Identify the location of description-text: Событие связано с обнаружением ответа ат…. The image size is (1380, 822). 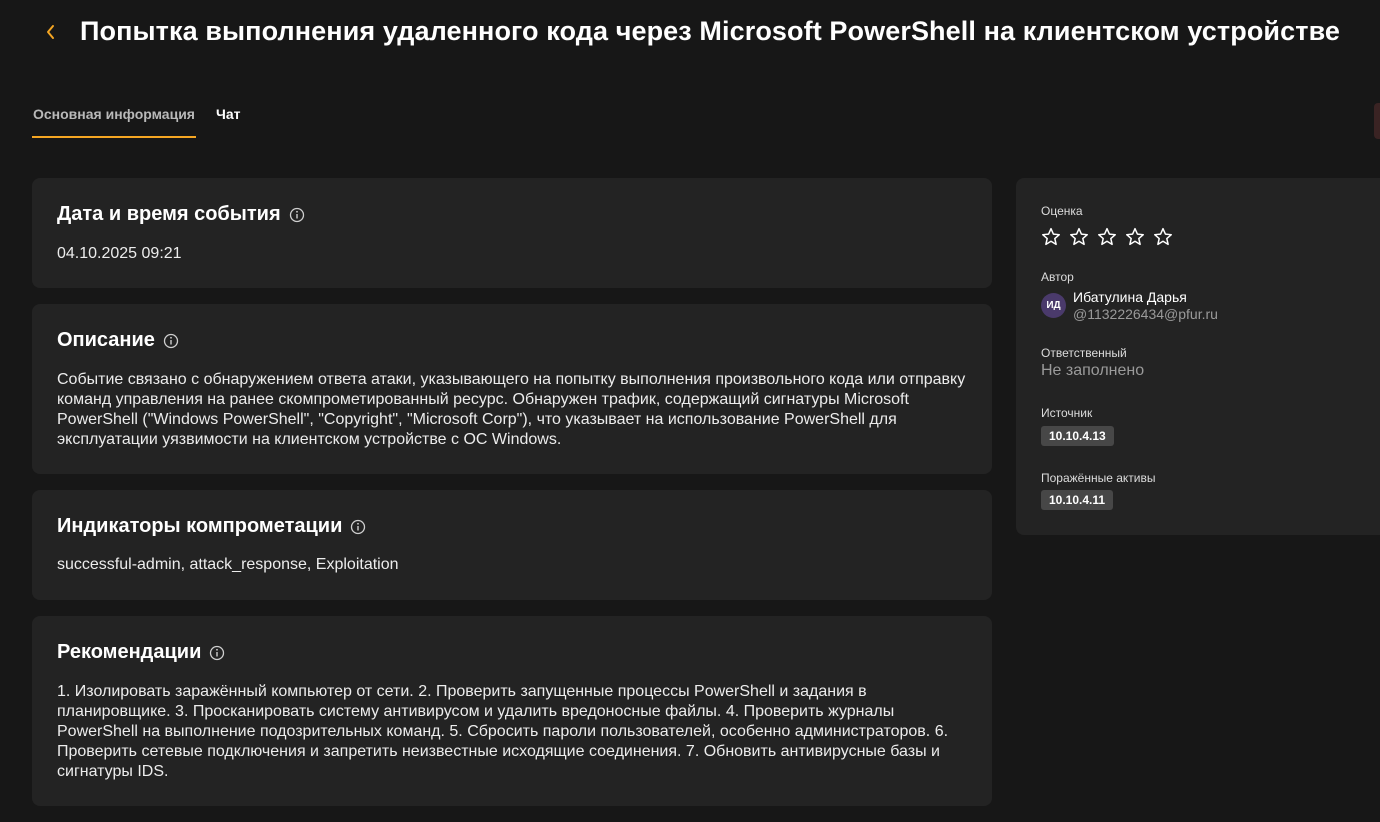
(511, 409).